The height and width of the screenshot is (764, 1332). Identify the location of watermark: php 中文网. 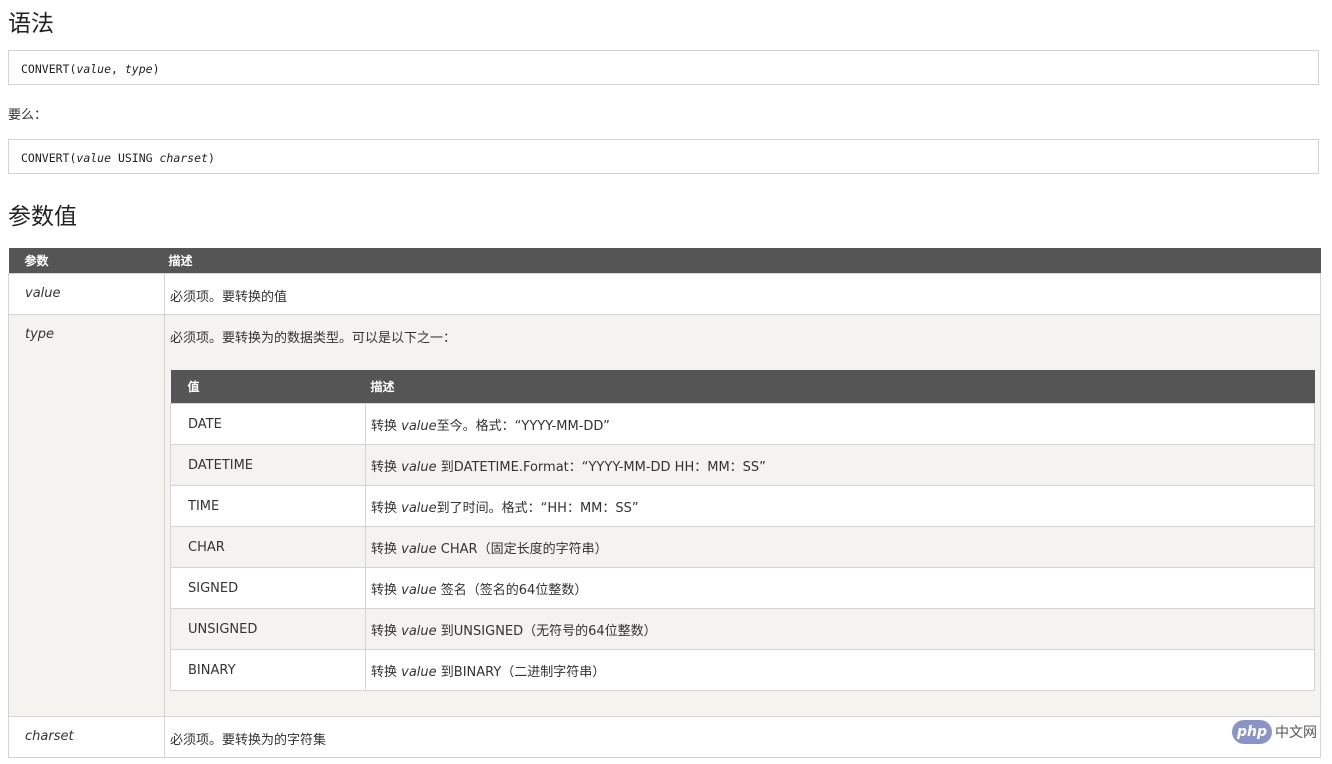
(1274, 732).